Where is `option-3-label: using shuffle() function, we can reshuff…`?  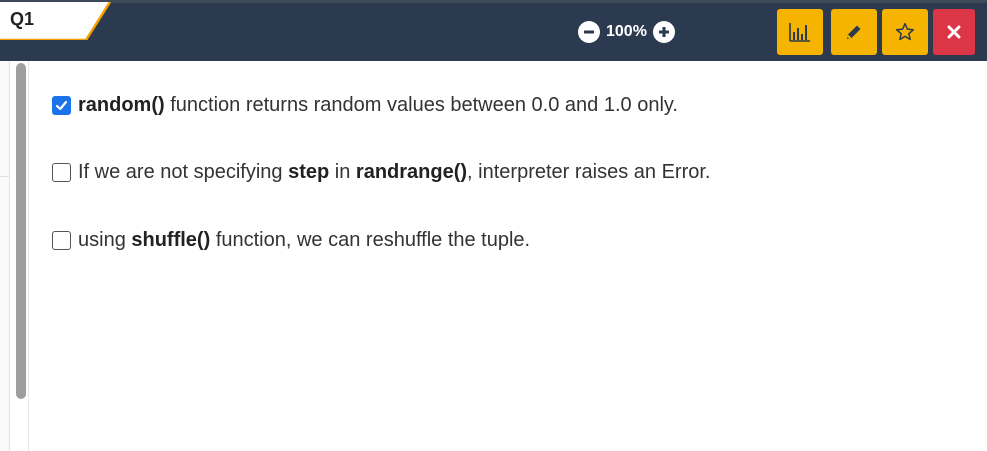 option-3-label: using shuffle() function, we can reshuff… is located at coordinates (304, 240).